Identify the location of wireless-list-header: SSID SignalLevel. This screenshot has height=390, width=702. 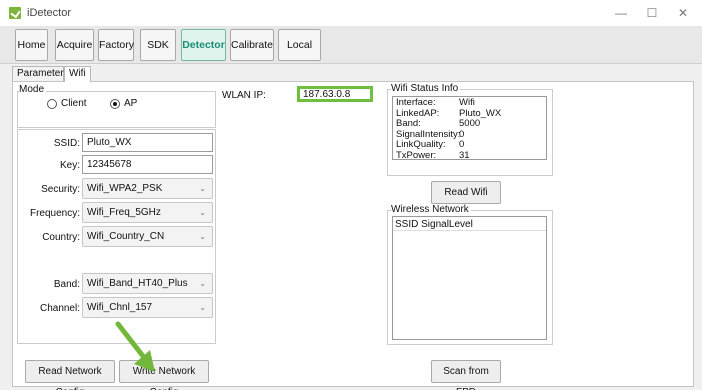
(434, 224).